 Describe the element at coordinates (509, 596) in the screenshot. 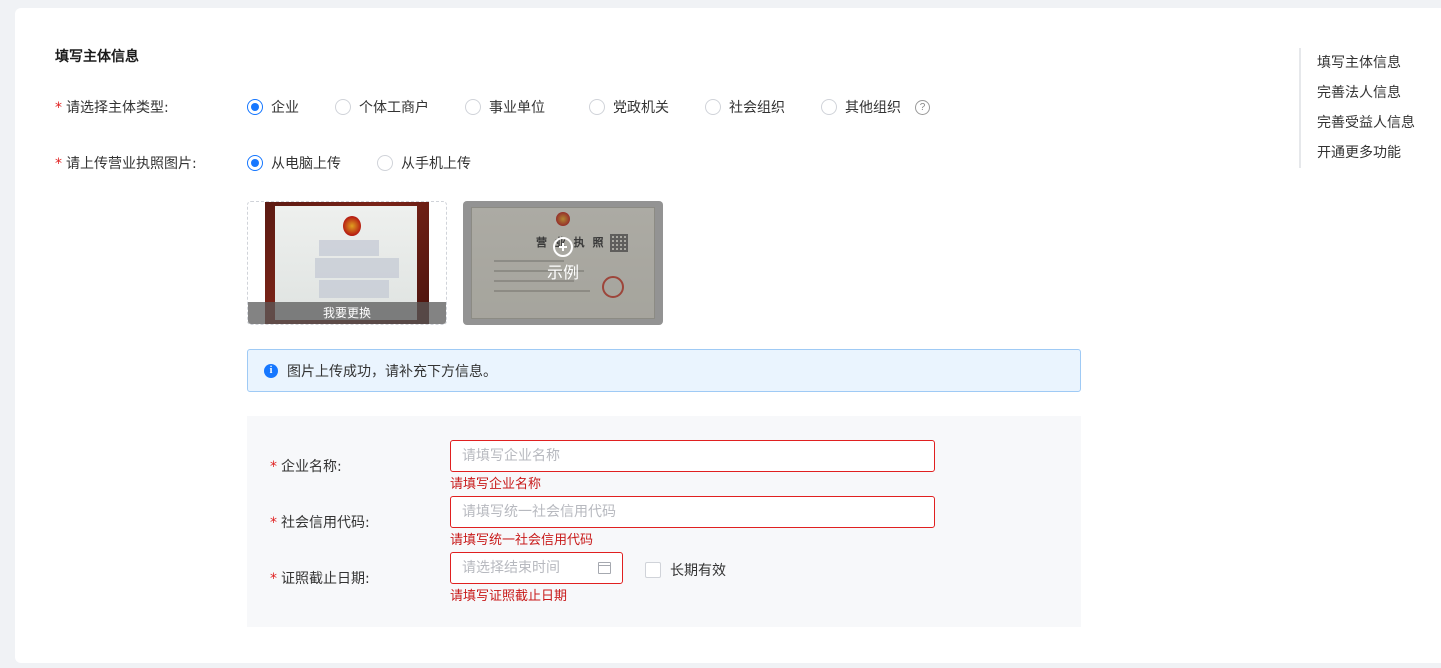

I see `expiry-date-error: 请填写证照截止日期` at that location.